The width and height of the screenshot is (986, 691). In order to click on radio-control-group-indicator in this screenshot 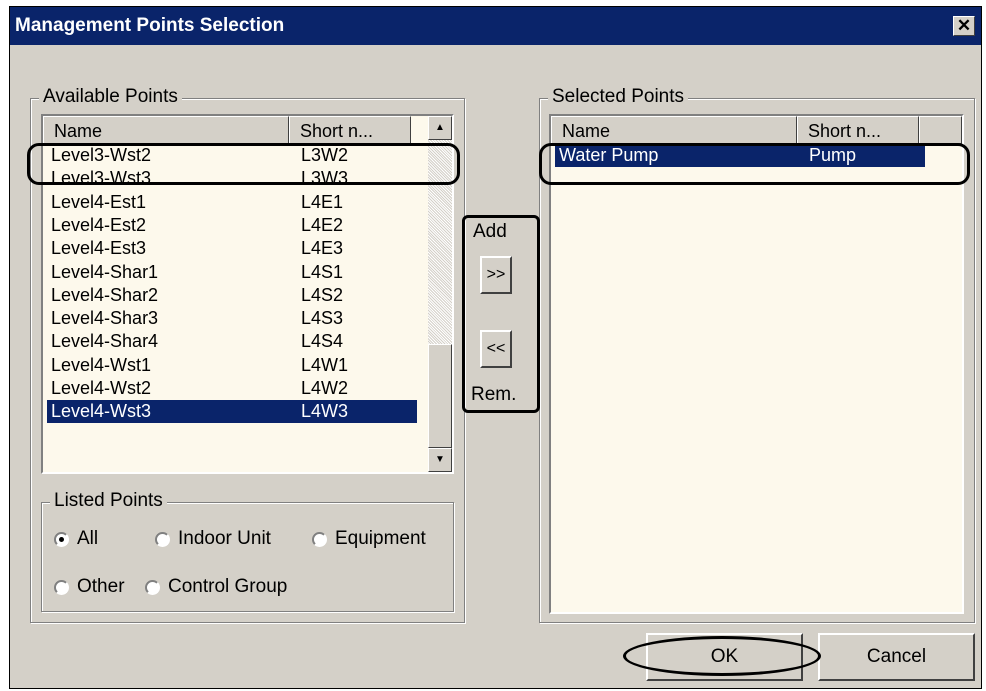, I will do `click(152, 587)`.